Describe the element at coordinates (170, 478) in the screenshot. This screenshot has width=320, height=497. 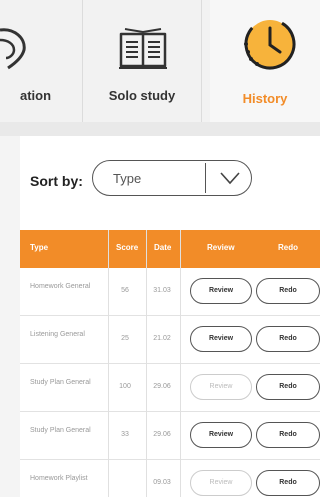
I see `table-row: Homework Playlist 09.03 Review Redo` at that location.